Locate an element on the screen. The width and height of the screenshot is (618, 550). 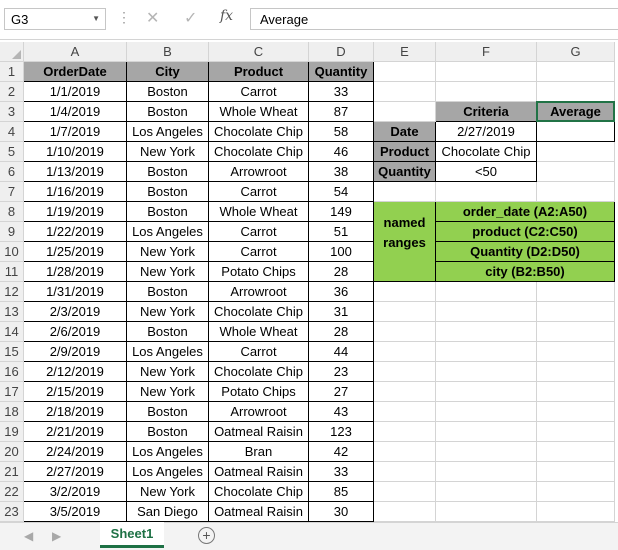
cancel-icon: ✕ is located at coordinates (152, 18).